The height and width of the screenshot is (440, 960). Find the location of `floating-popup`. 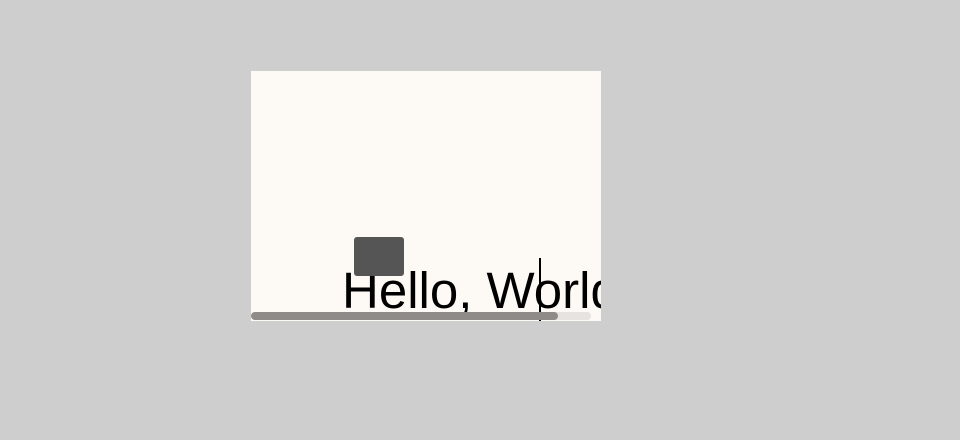

floating-popup is located at coordinates (379, 256).